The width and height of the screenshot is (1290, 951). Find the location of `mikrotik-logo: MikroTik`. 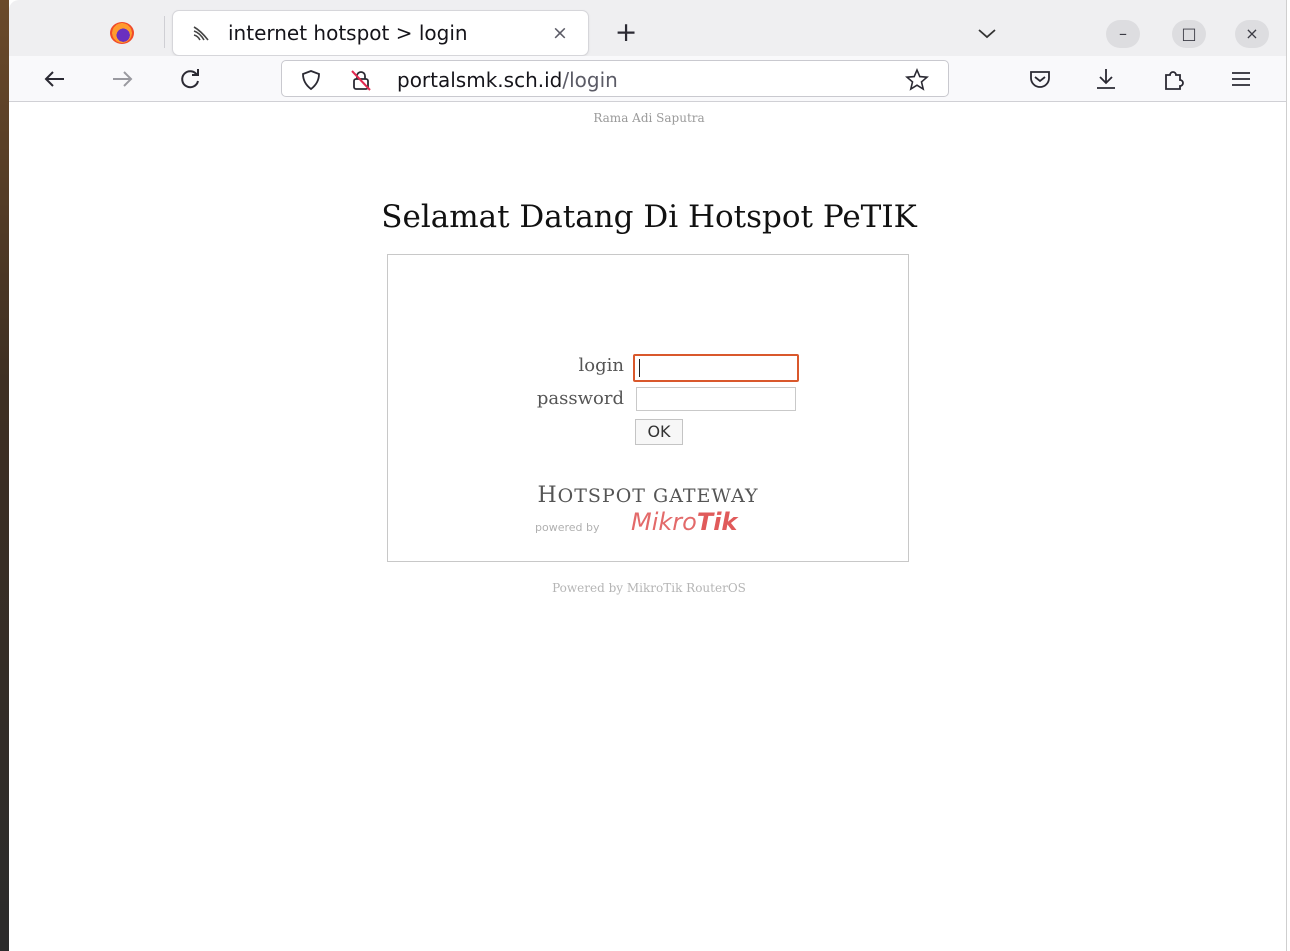

mikrotik-logo: MikroTik is located at coordinates (684, 522).